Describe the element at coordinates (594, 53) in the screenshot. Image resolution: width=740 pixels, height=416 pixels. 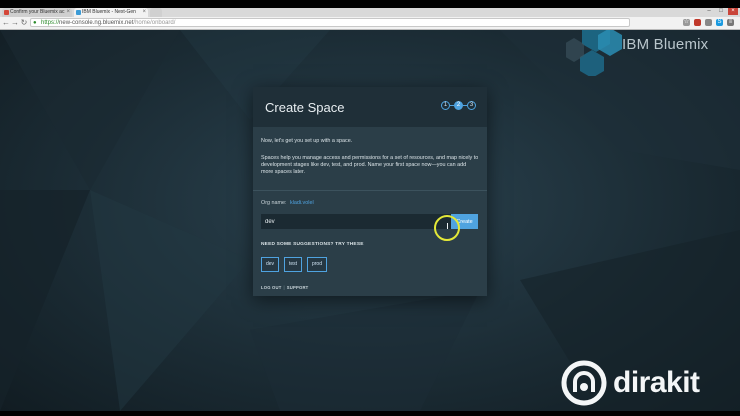
I see `bluemix-hexagon-icon` at that location.